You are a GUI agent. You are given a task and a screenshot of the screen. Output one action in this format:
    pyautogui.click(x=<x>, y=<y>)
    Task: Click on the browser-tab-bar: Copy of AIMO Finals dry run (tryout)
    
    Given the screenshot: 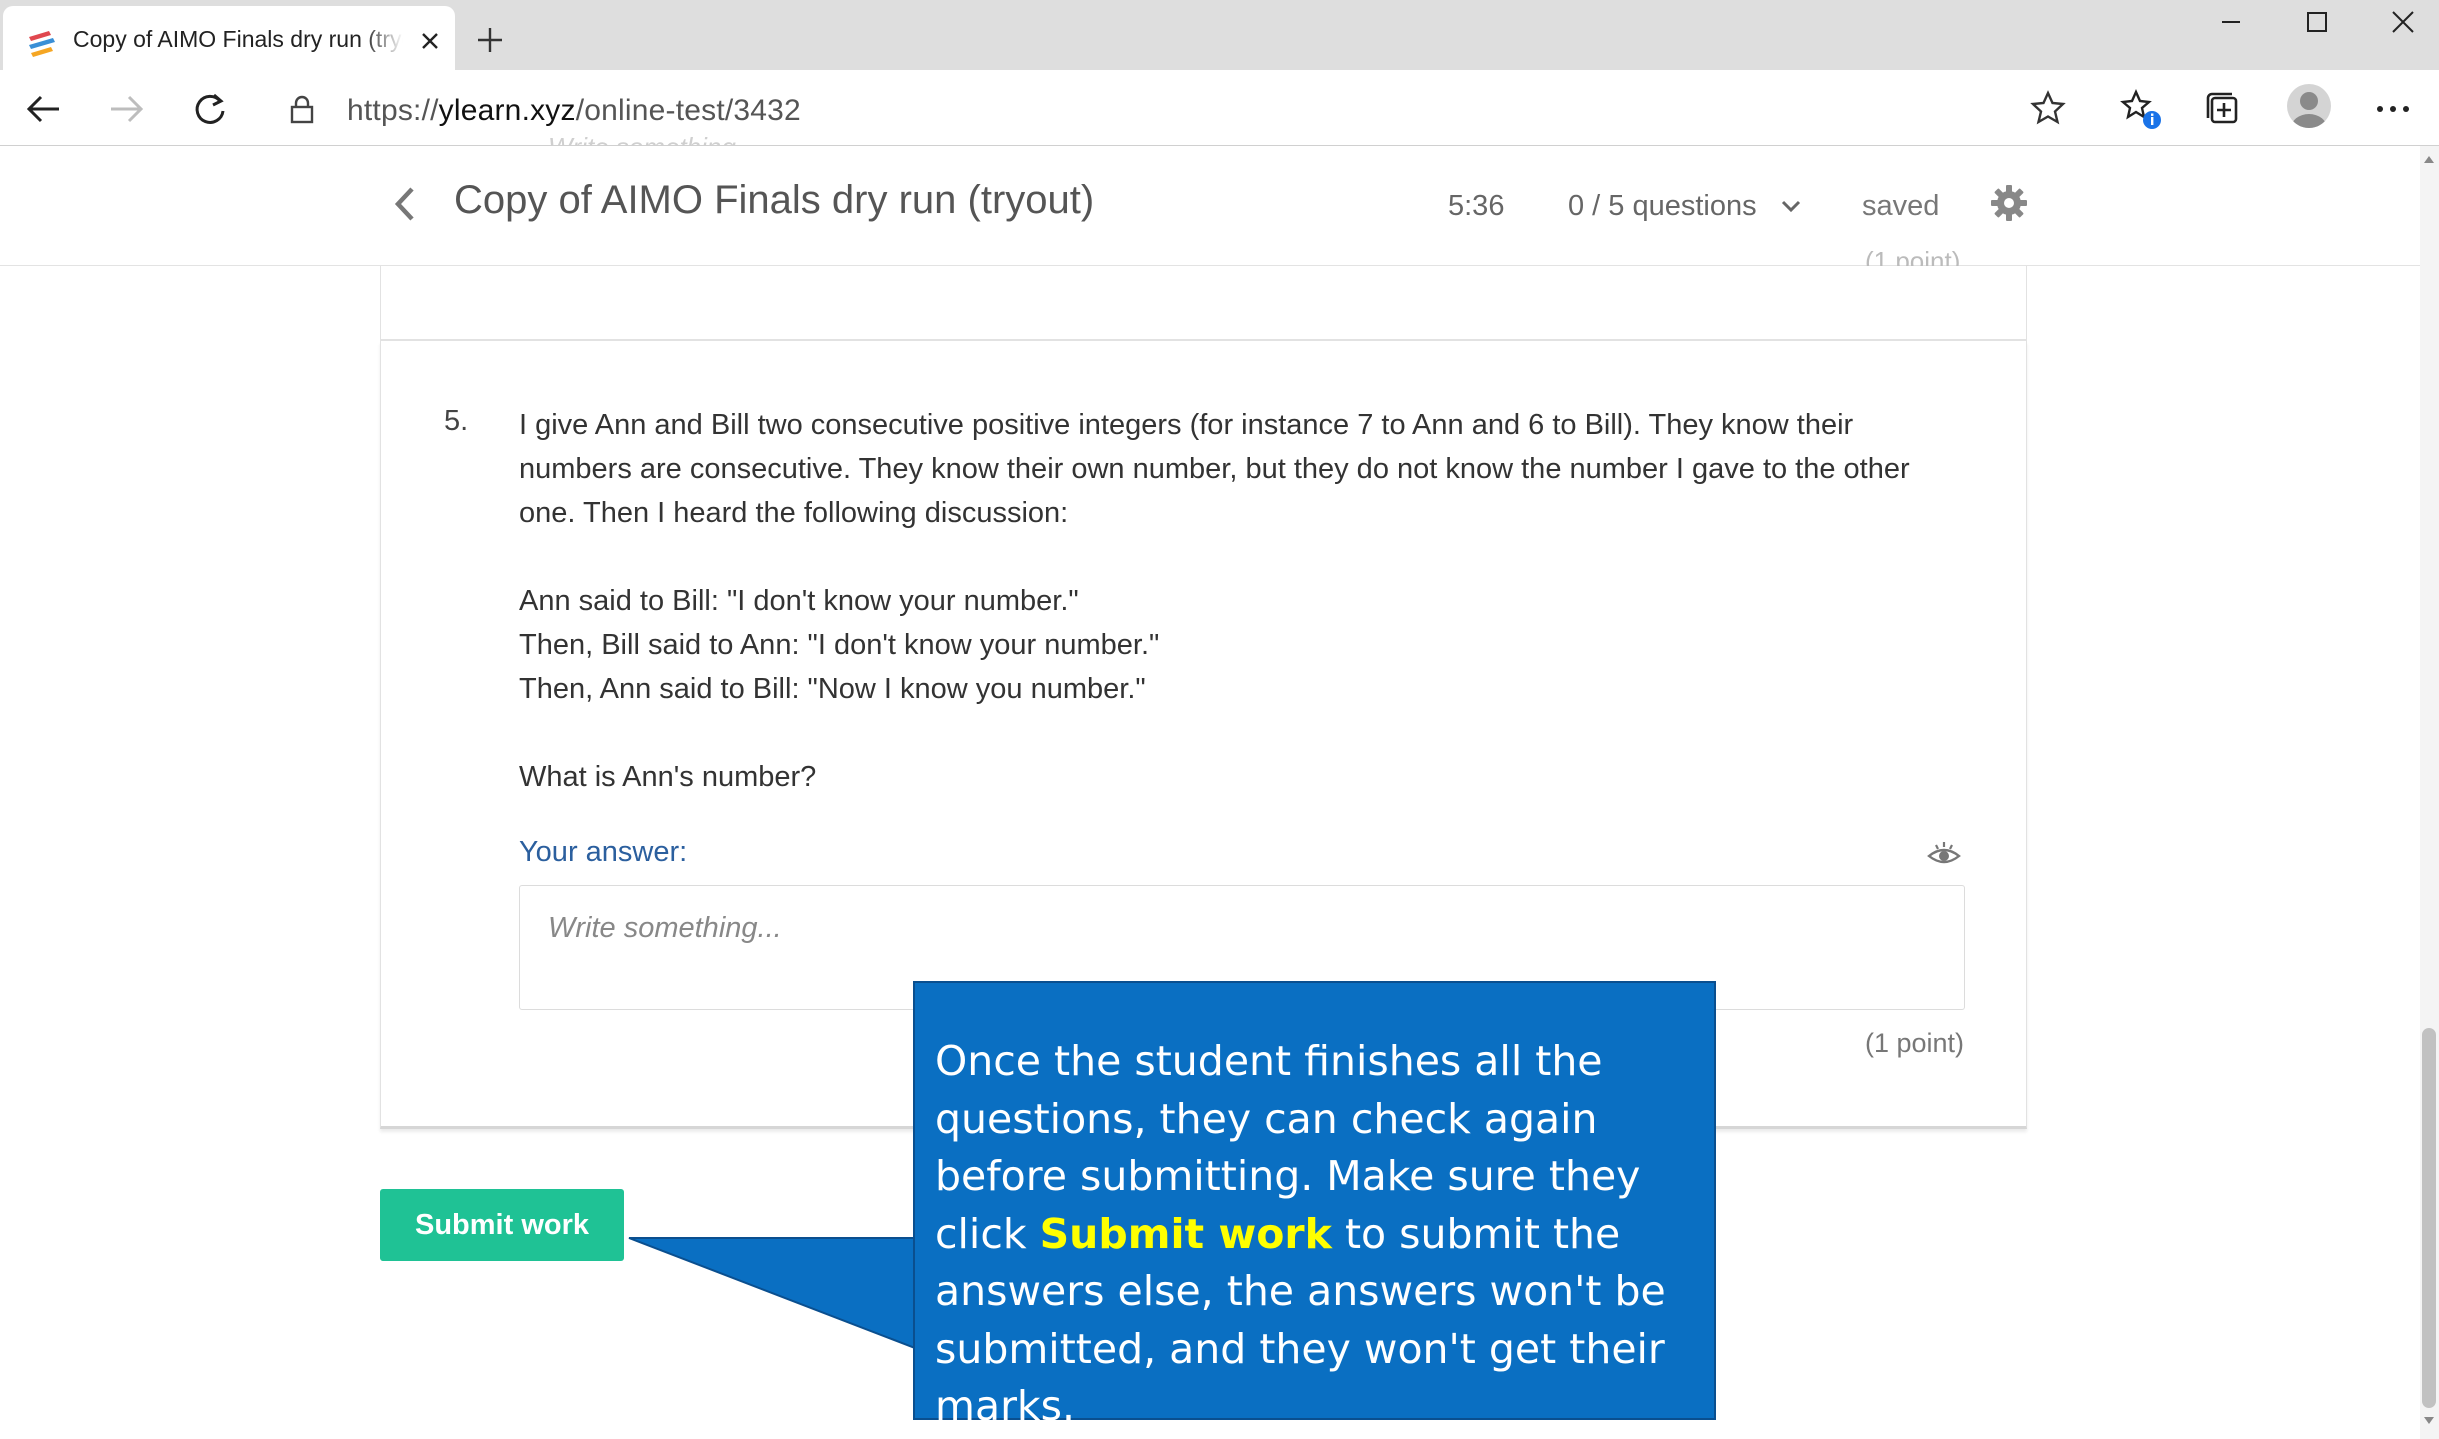 What is the action you would take?
    pyautogui.click(x=1219, y=35)
    